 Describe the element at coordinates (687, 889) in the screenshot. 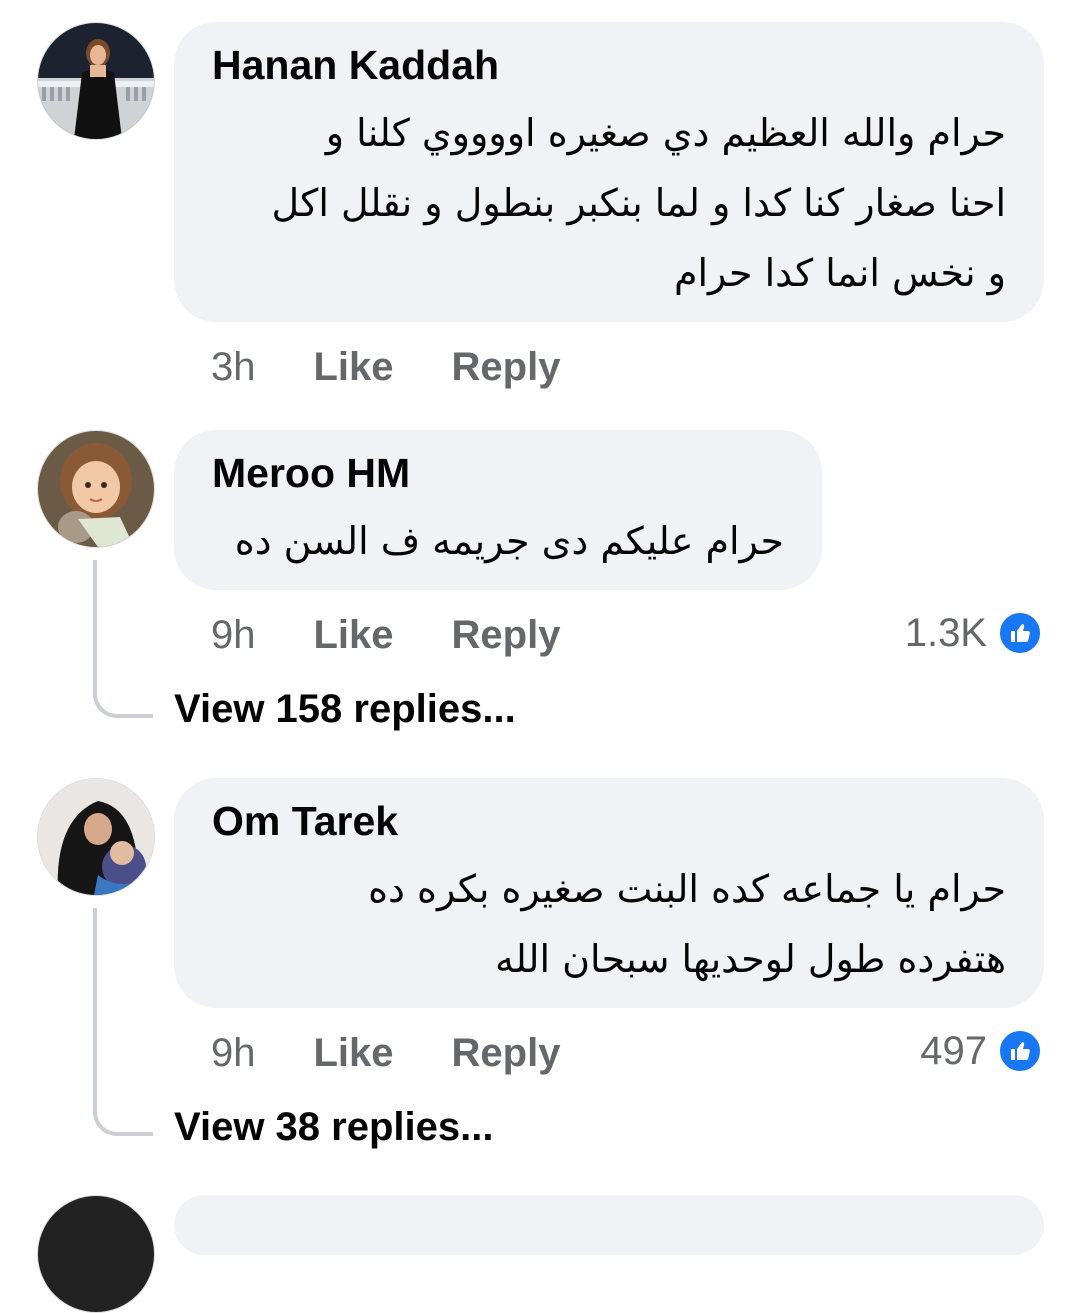

I see `comment-text-line: حرام يا جماعه كده البنت صغيره بكره ده` at that location.